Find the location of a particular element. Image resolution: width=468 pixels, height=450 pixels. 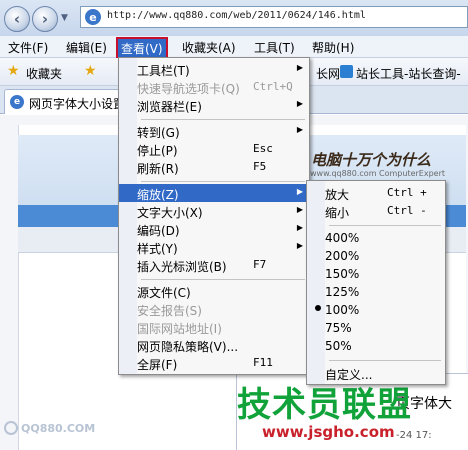

menu-item-shortcut: Ctrl + is located at coordinates (407, 192).